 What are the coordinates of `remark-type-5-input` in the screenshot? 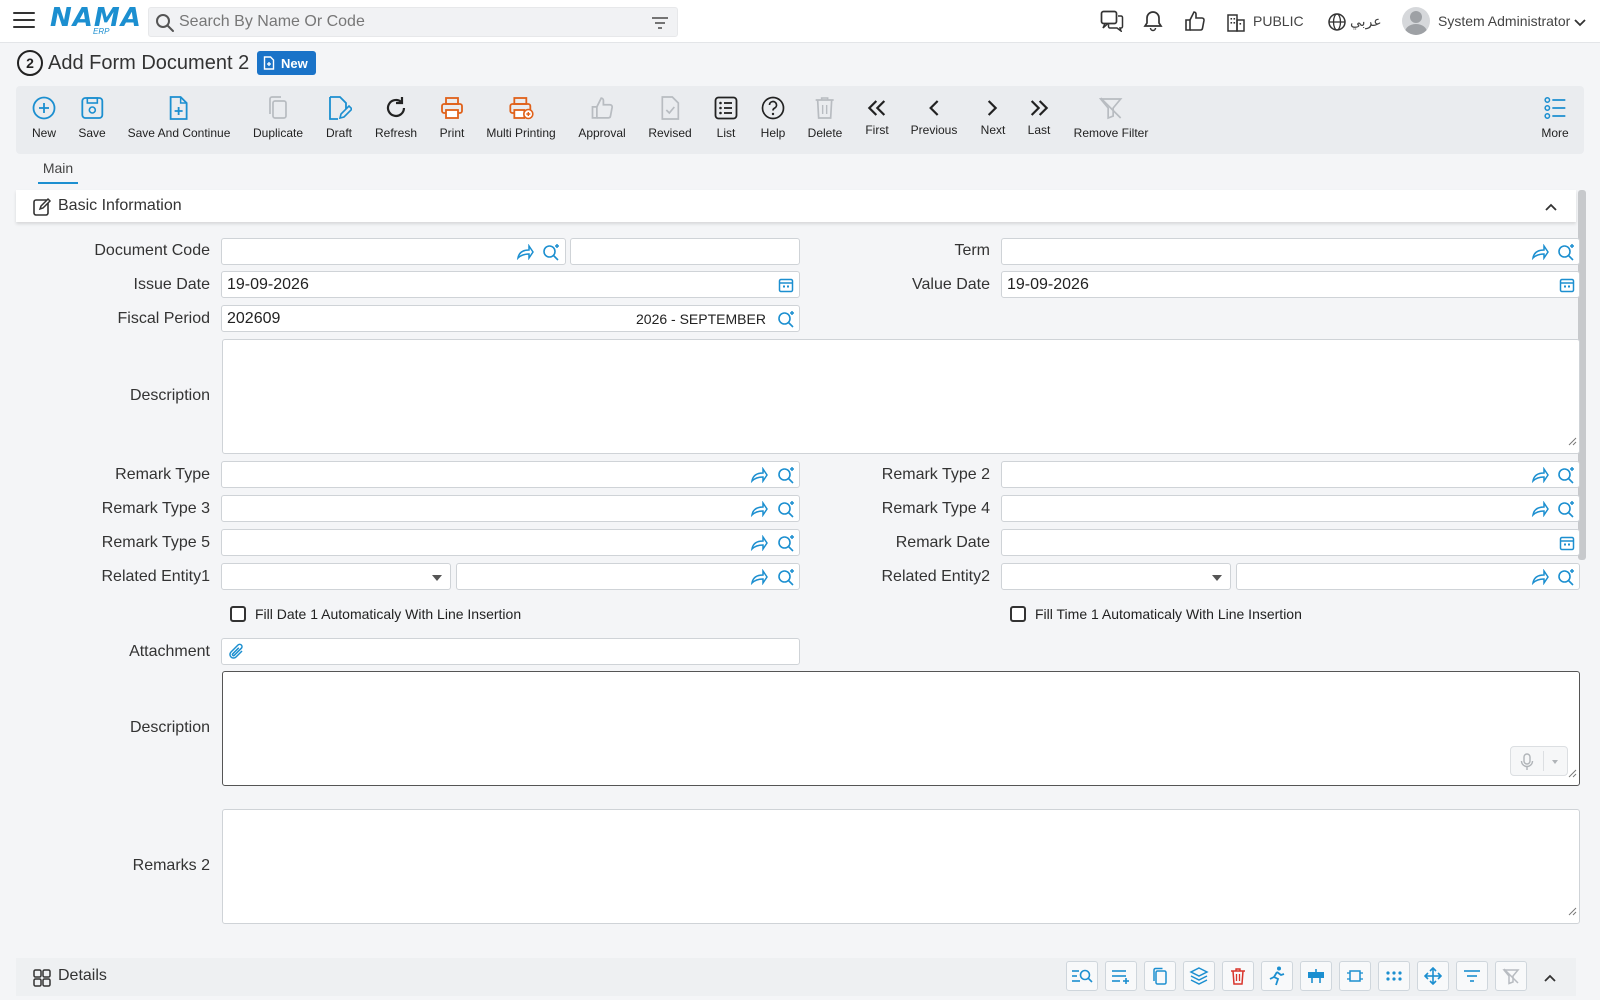 It's located at (477, 543).